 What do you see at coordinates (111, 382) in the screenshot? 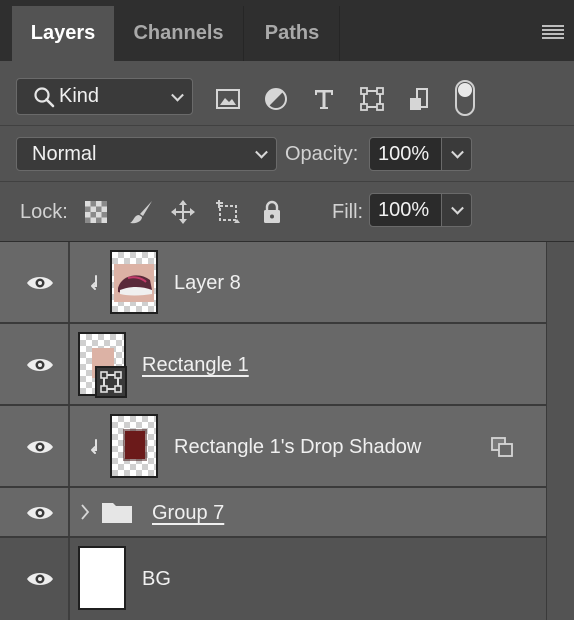
I see `vector-shape-badge-icon` at bounding box center [111, 382].